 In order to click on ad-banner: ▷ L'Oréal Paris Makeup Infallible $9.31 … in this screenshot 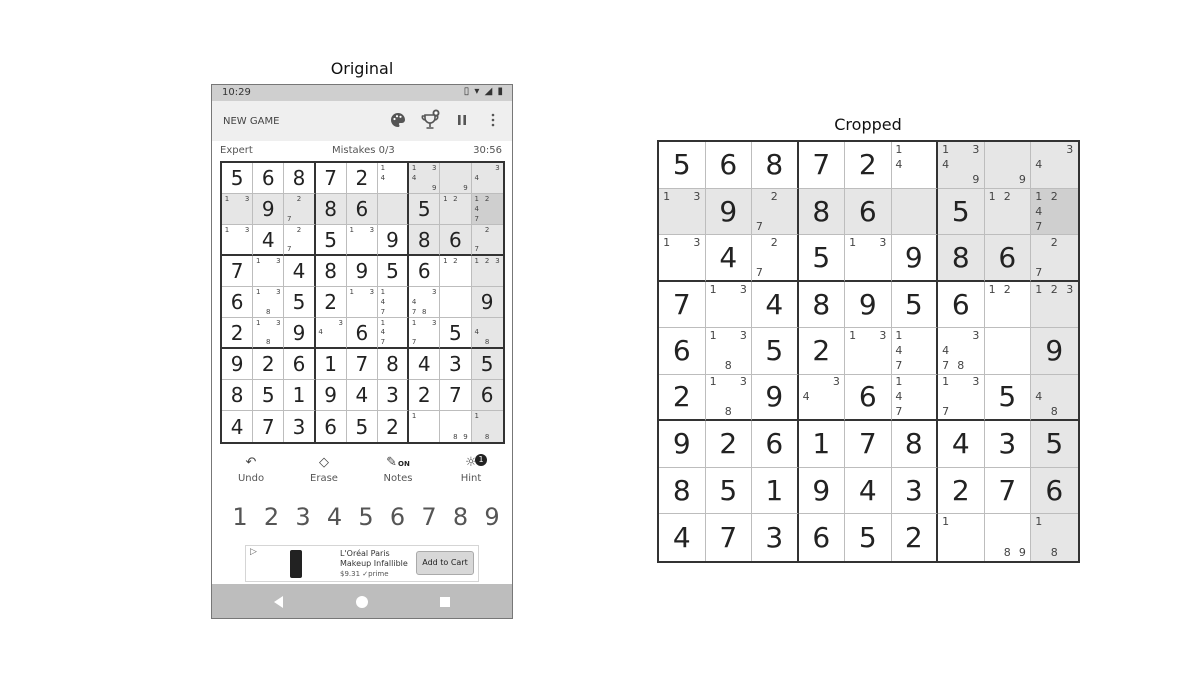, I will do `click(362, 563)`.